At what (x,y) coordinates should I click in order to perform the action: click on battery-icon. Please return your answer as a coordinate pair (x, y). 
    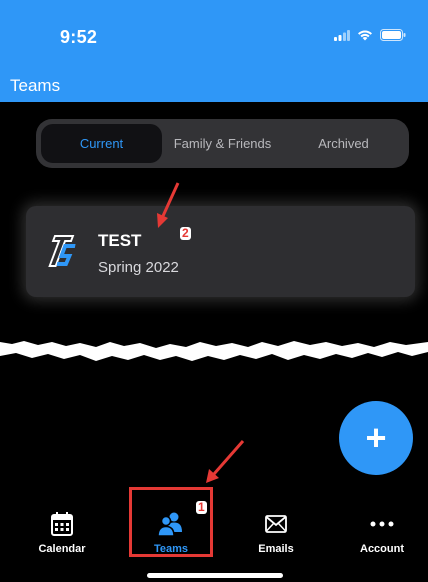
    Looking at the image, I should click on (393, 35).